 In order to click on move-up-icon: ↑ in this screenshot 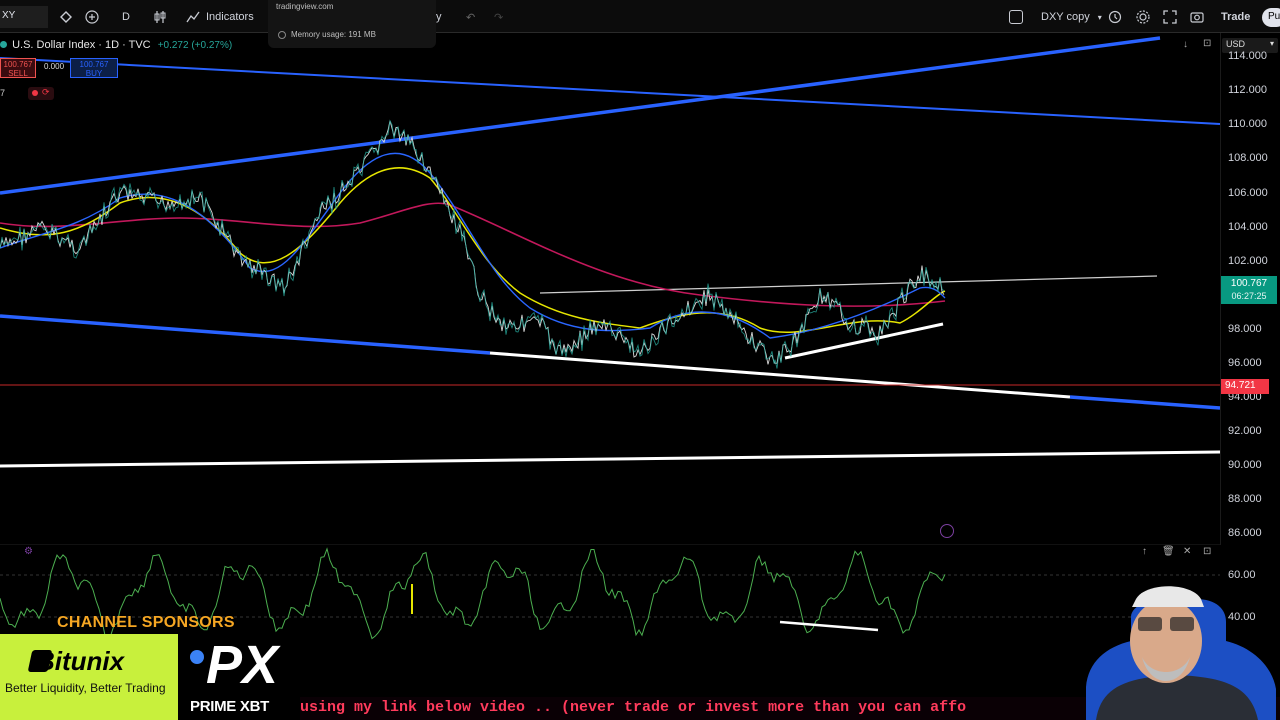, I will do `click(1144, 551)`.